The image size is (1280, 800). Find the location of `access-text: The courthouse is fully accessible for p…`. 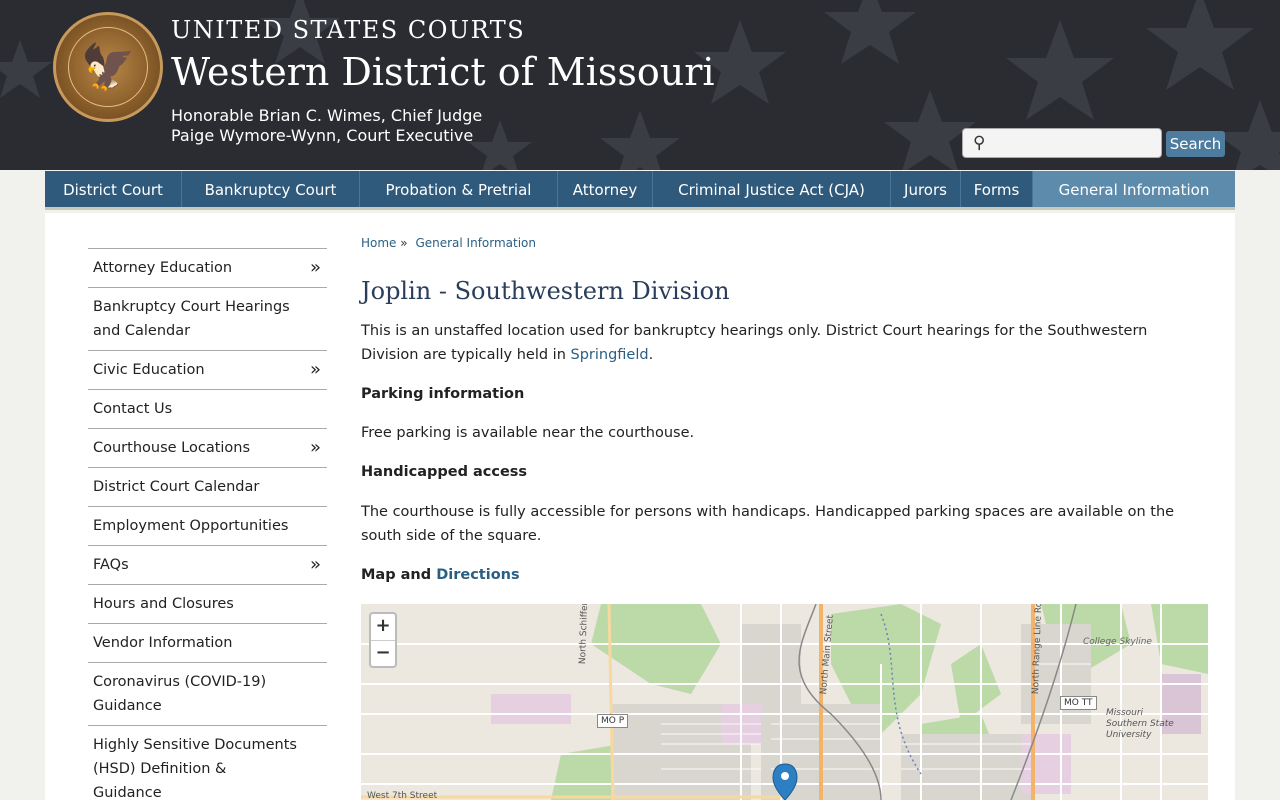

access-text: The courthouse is fully accessible for p… is located at coordinates (768, 524).